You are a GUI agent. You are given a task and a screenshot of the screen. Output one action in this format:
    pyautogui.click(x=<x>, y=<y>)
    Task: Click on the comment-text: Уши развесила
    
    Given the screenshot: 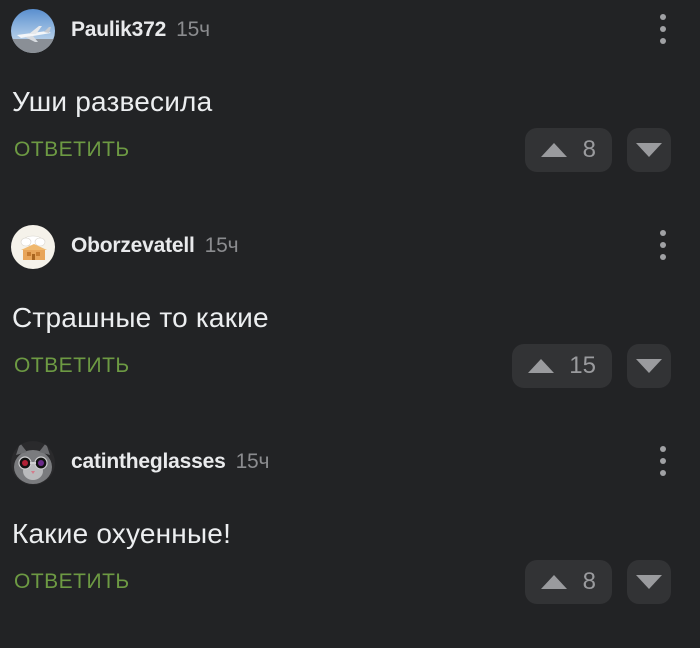 What is the action you would take?
    pyautogui.click(x=112, y=101)
    